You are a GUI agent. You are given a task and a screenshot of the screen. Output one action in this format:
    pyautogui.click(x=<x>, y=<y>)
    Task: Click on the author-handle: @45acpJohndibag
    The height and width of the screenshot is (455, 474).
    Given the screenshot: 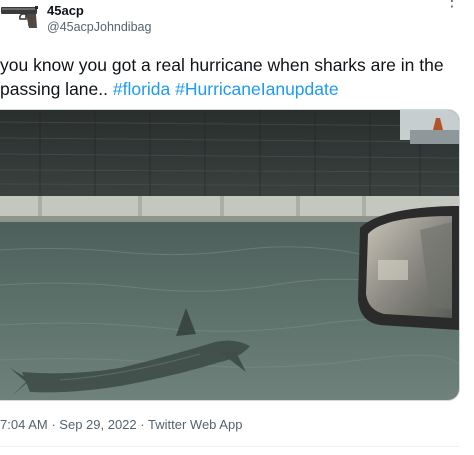 What is the action you would take?
    pyautogui.click(x=99, y=27)
    